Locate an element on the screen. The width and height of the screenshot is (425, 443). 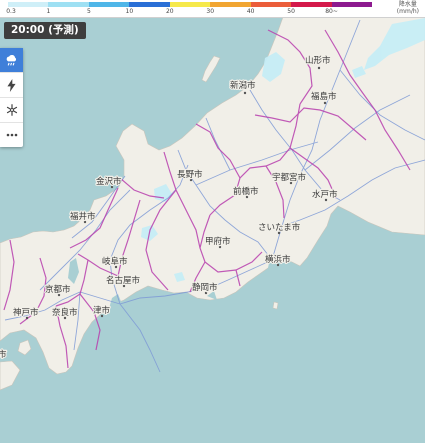
legend-title-text: 降水量 is located at coordinates (407, 4).